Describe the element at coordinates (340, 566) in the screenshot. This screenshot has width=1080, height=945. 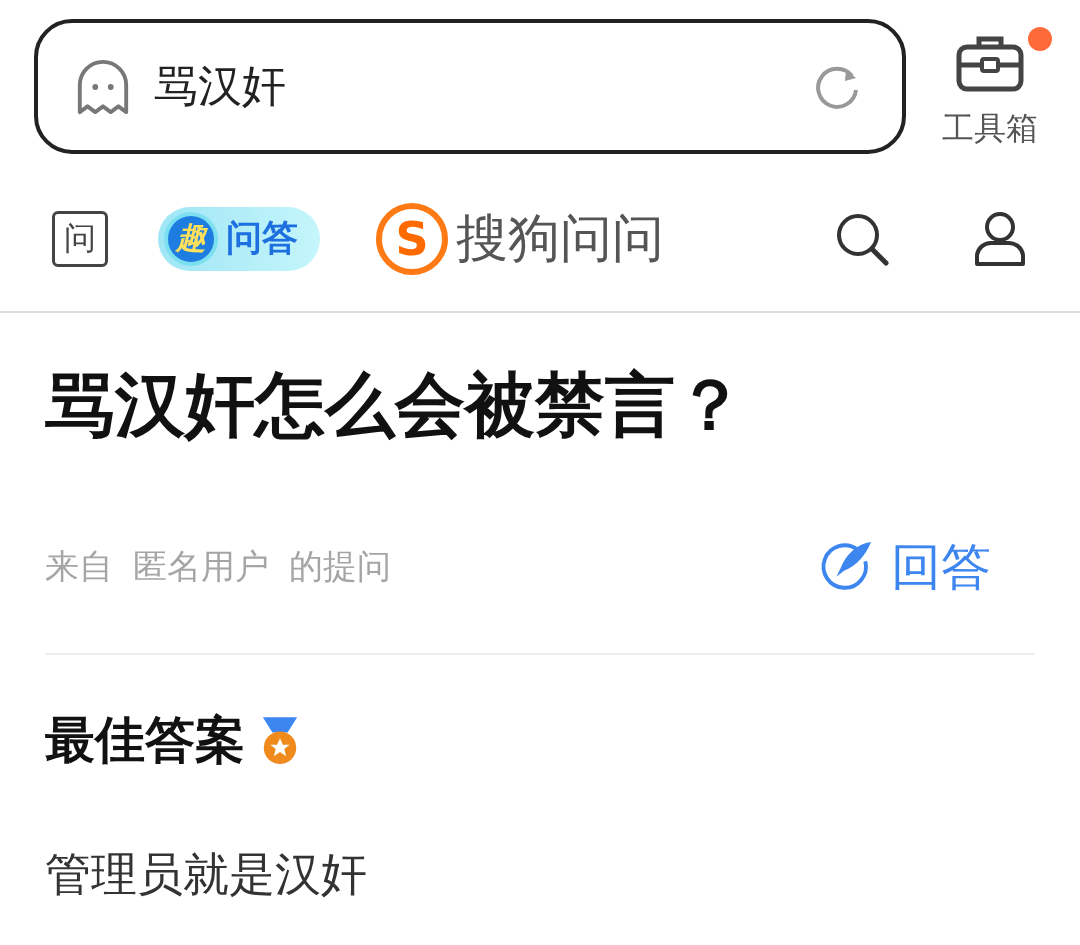
I see `source-label: 的提问` at that location.